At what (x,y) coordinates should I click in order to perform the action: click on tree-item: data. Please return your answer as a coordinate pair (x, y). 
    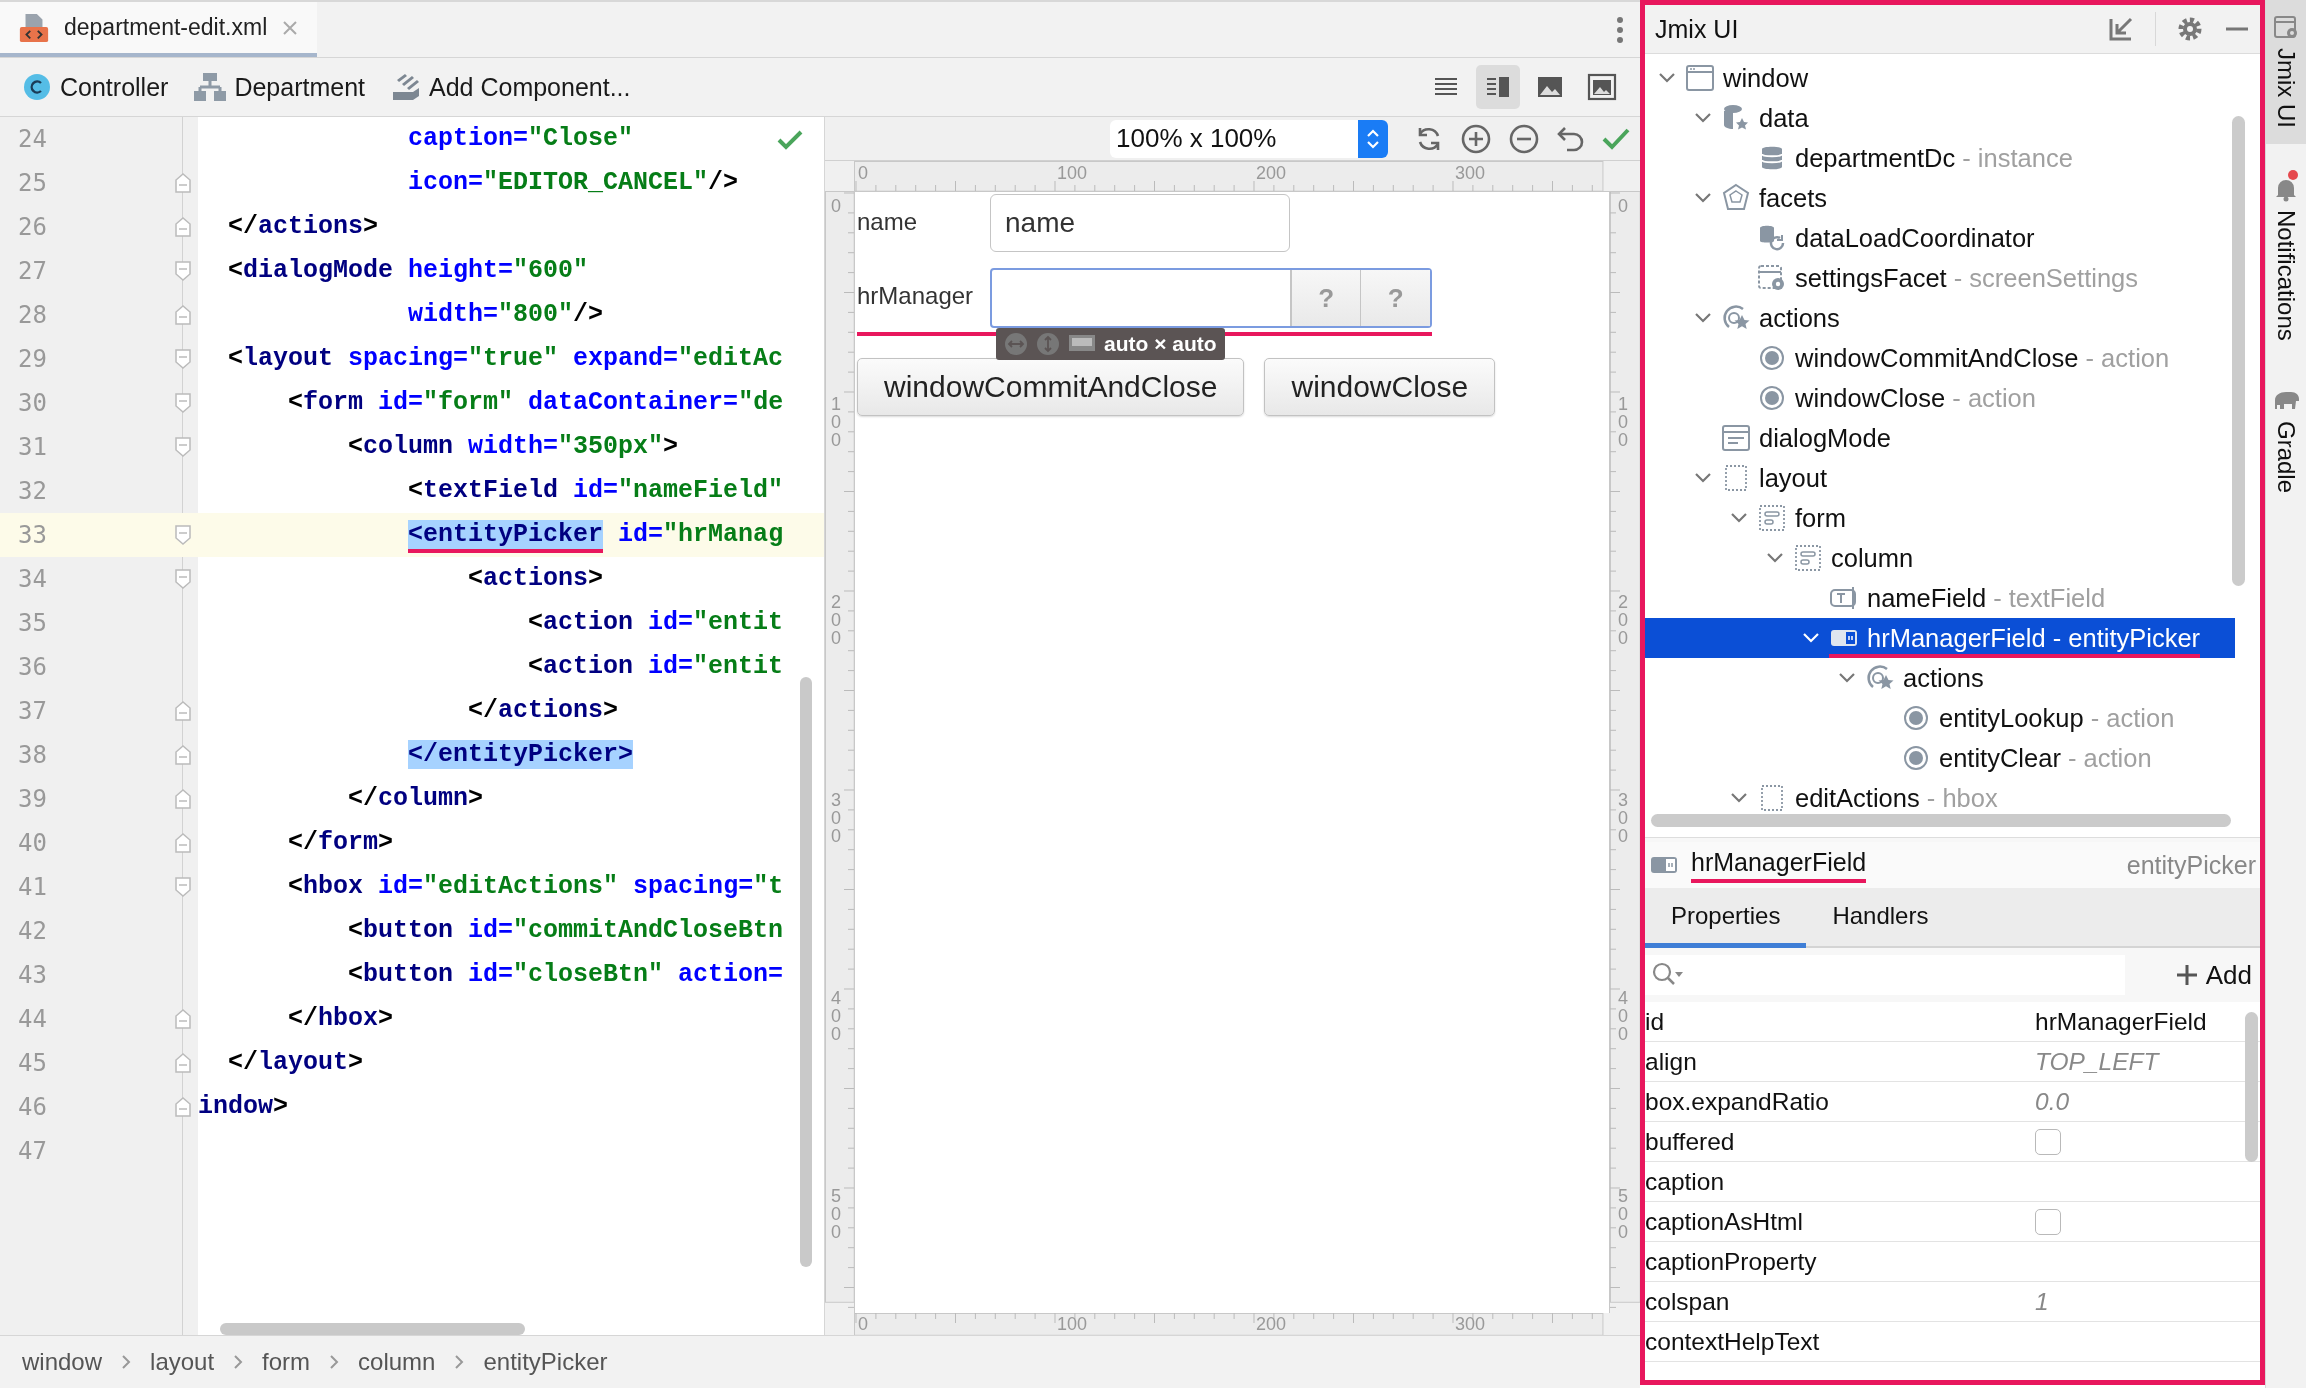
    Looking at the image, I should click on (1940, 118).